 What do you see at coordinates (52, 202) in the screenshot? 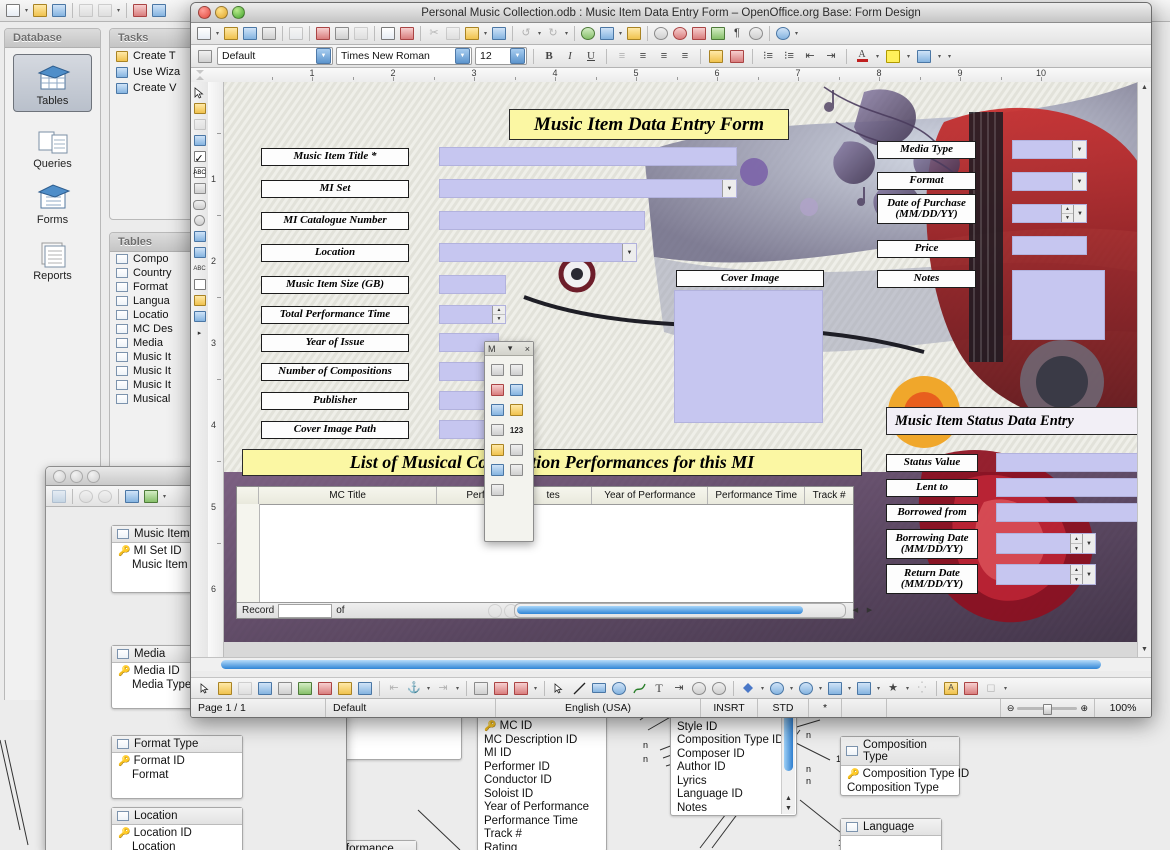
I see `sidebar-item-forms: Forms` at bounding box center [52, 202].